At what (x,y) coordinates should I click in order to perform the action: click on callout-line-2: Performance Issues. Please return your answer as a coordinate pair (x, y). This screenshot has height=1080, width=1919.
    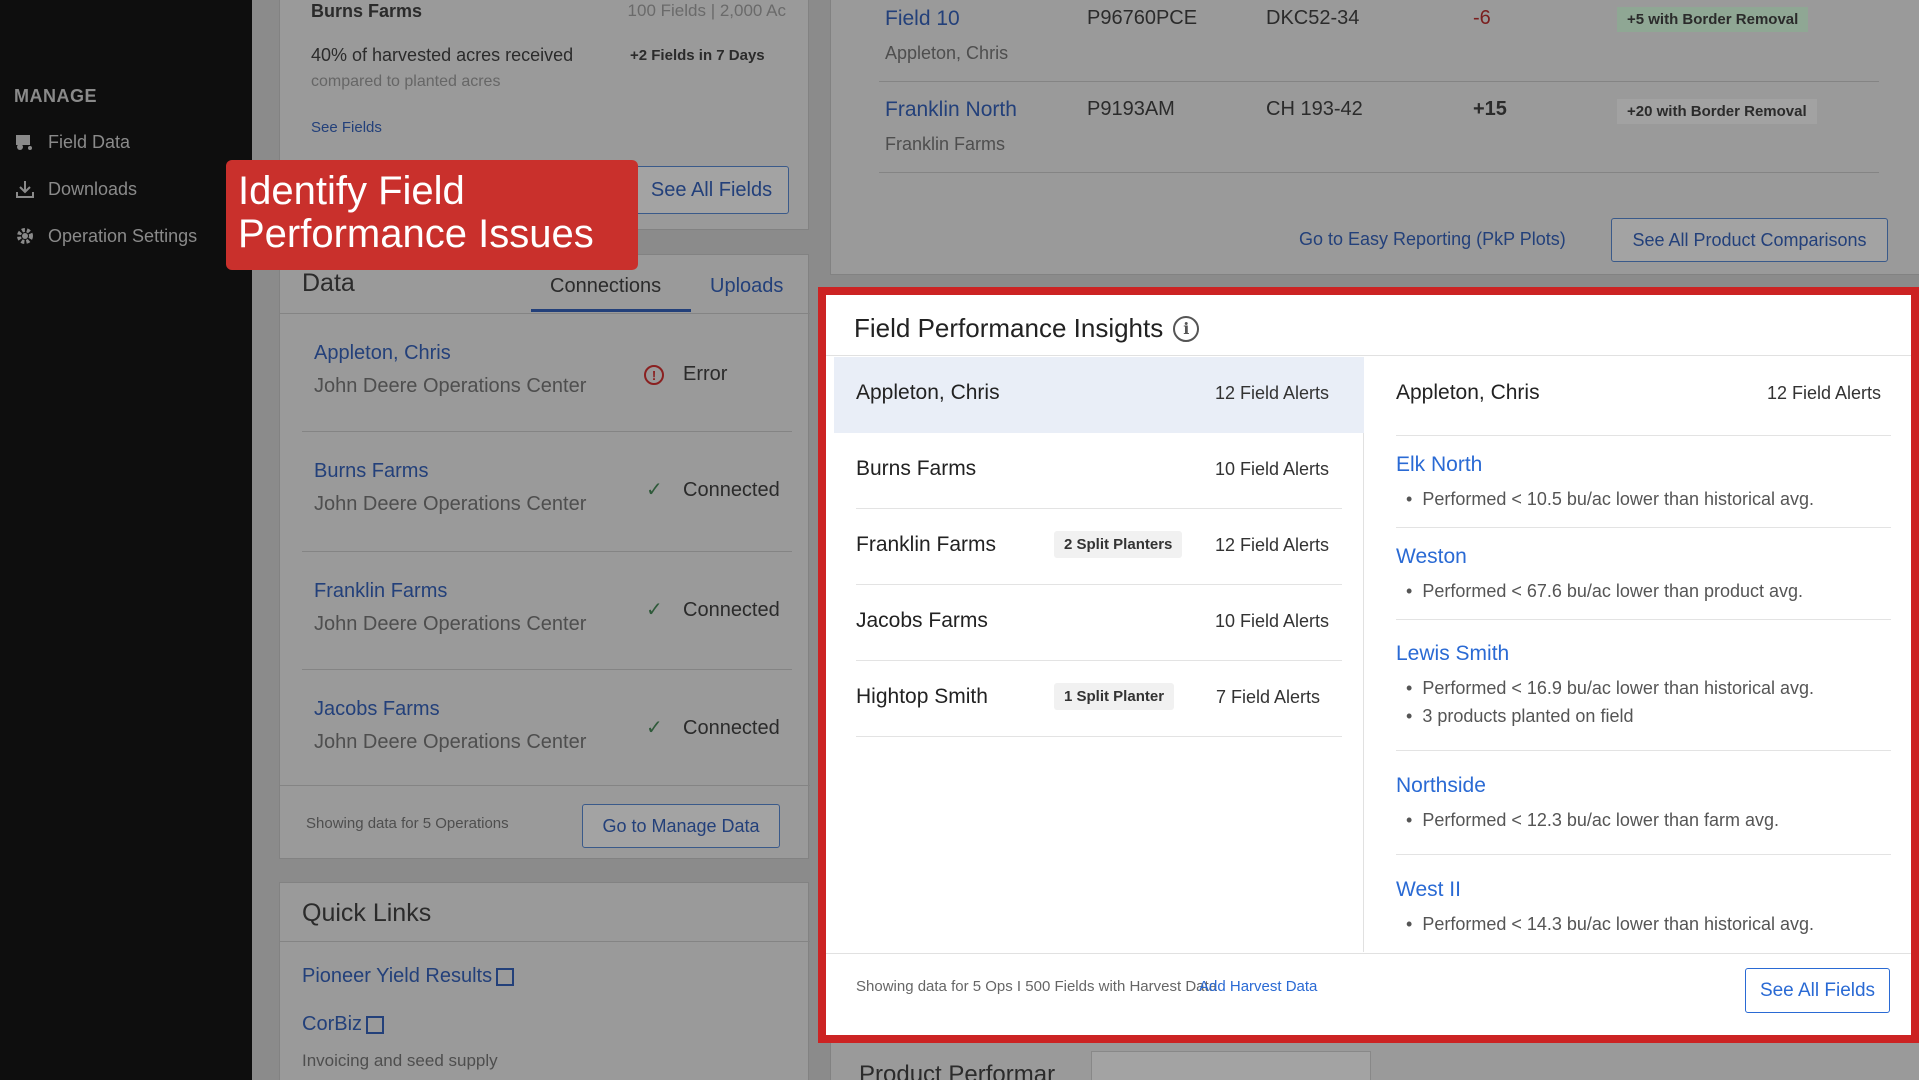
    Looking at the image, I should click on (416, 234).